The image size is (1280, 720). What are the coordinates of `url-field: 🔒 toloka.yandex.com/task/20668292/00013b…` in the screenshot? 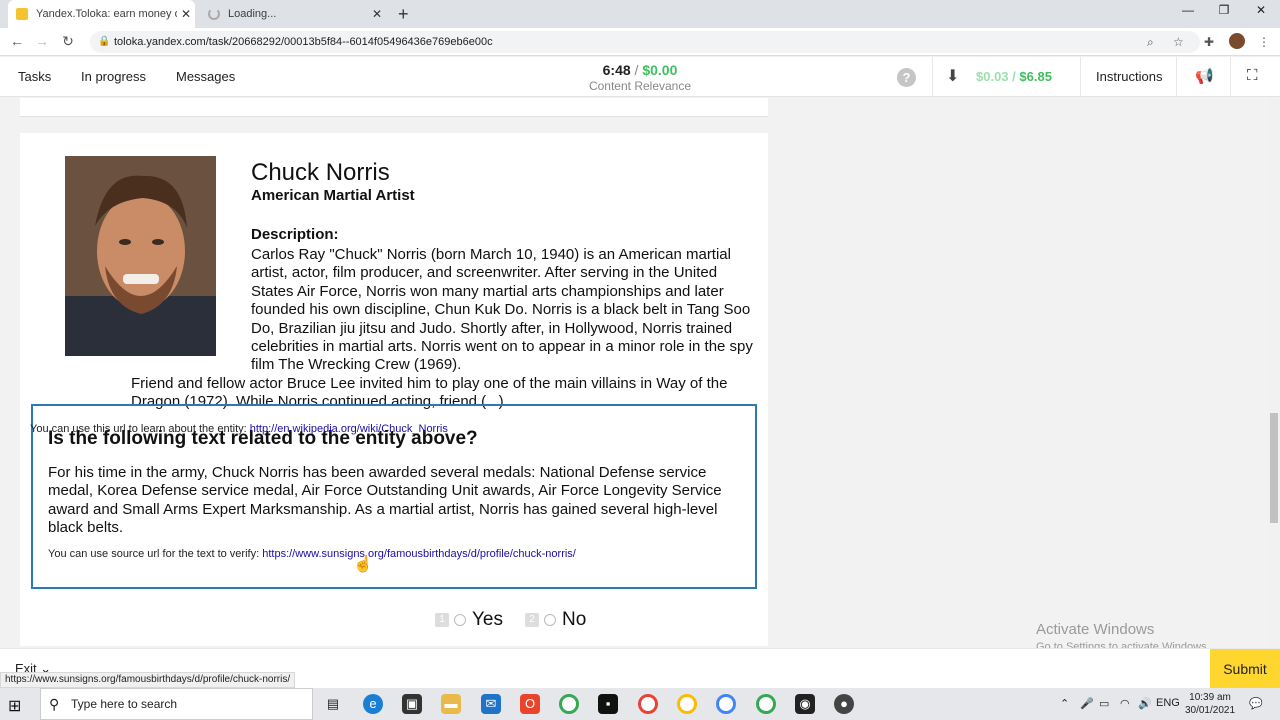 It's located at (645, 42).